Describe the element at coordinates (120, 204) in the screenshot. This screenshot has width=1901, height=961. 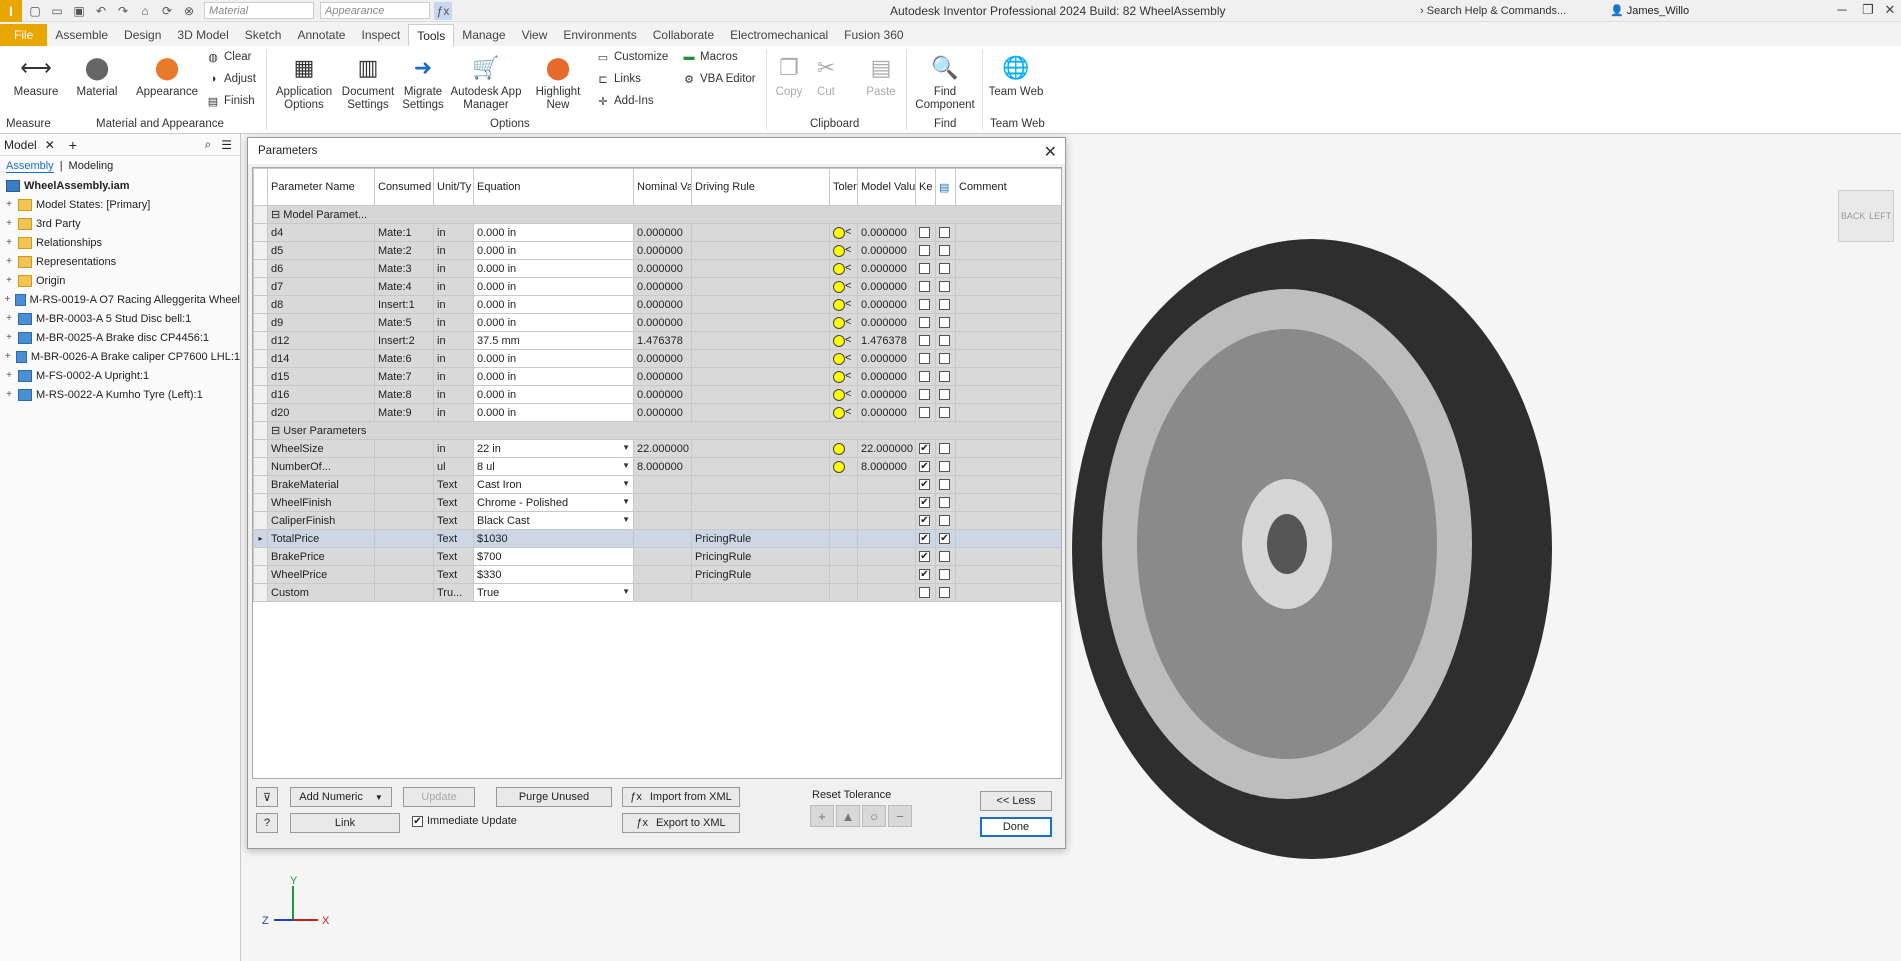
I see `tree-item: + Model States: [Primary]` at that location.